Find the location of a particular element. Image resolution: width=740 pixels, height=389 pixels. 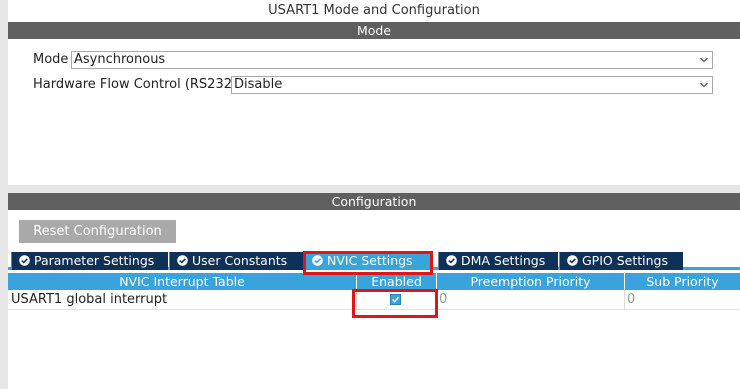

tab-user-constants: User Constants is located at coordinates (236, 261).